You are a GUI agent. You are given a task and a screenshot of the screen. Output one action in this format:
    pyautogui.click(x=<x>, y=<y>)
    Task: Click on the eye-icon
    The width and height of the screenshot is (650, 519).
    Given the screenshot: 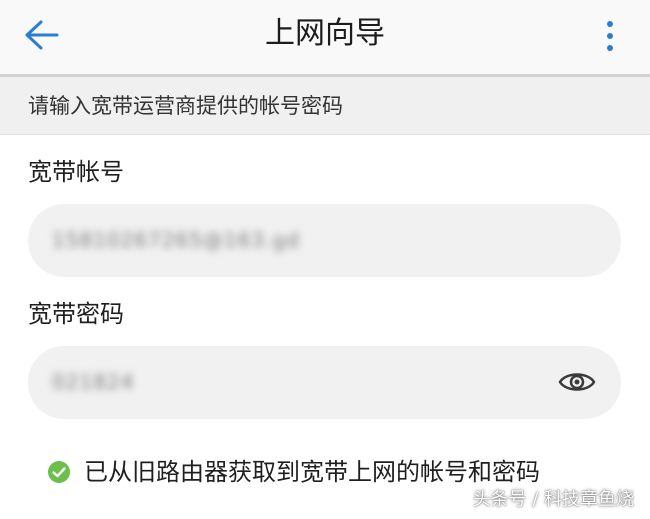 What is the action you would take?
    pyautogui.click(x=577, y=382)
    